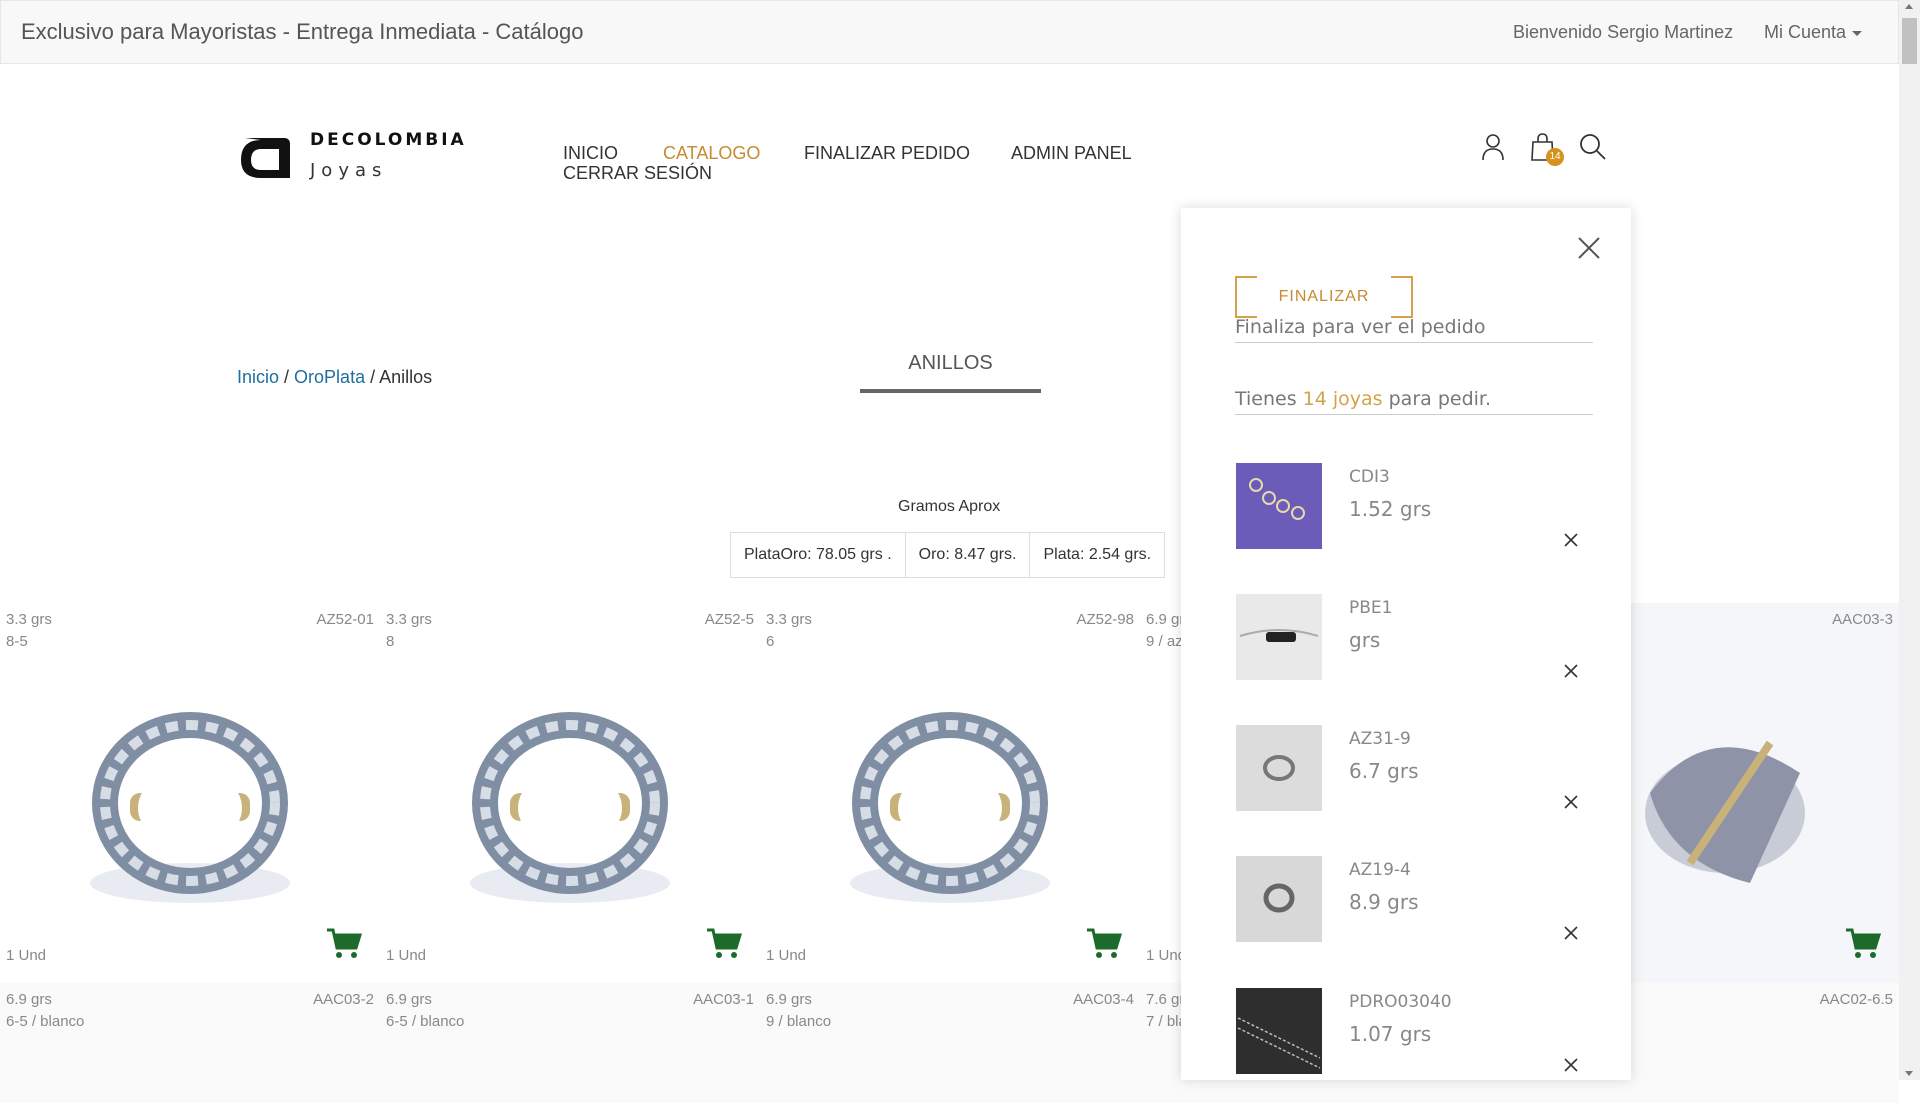 The width and height of the screenshot is (1920, 1119). I want to click on count-suffix: para pedir., so click(1437, 399).